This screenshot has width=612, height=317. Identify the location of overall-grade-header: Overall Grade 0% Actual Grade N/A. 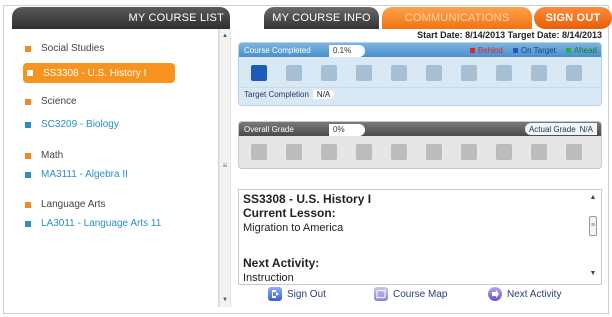
(420, 129).